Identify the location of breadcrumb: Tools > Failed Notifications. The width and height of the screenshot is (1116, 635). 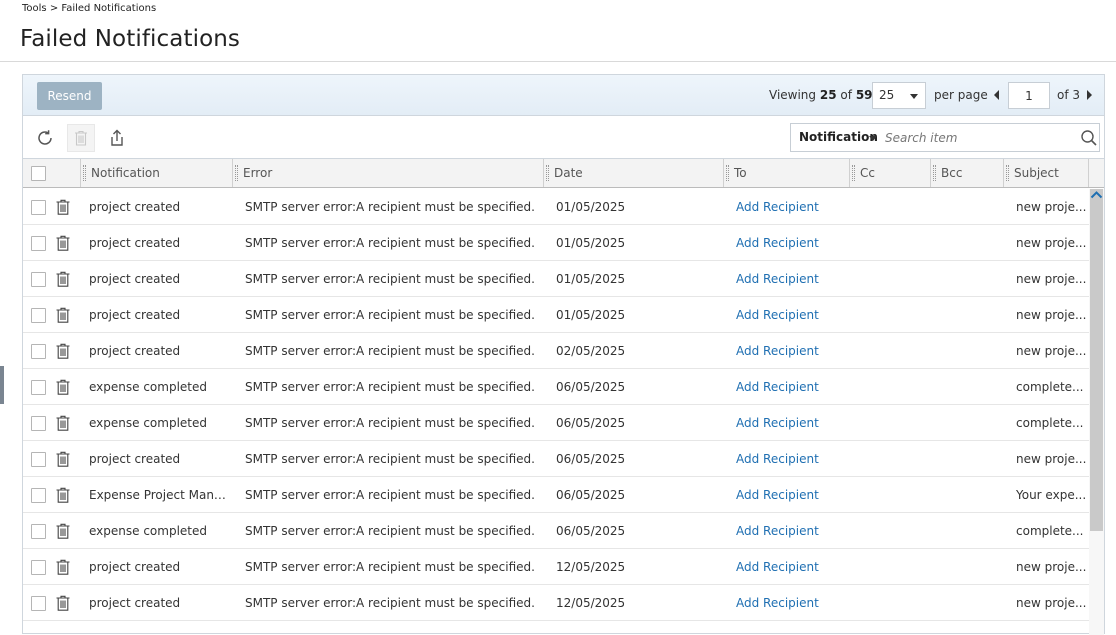
(89, 8).